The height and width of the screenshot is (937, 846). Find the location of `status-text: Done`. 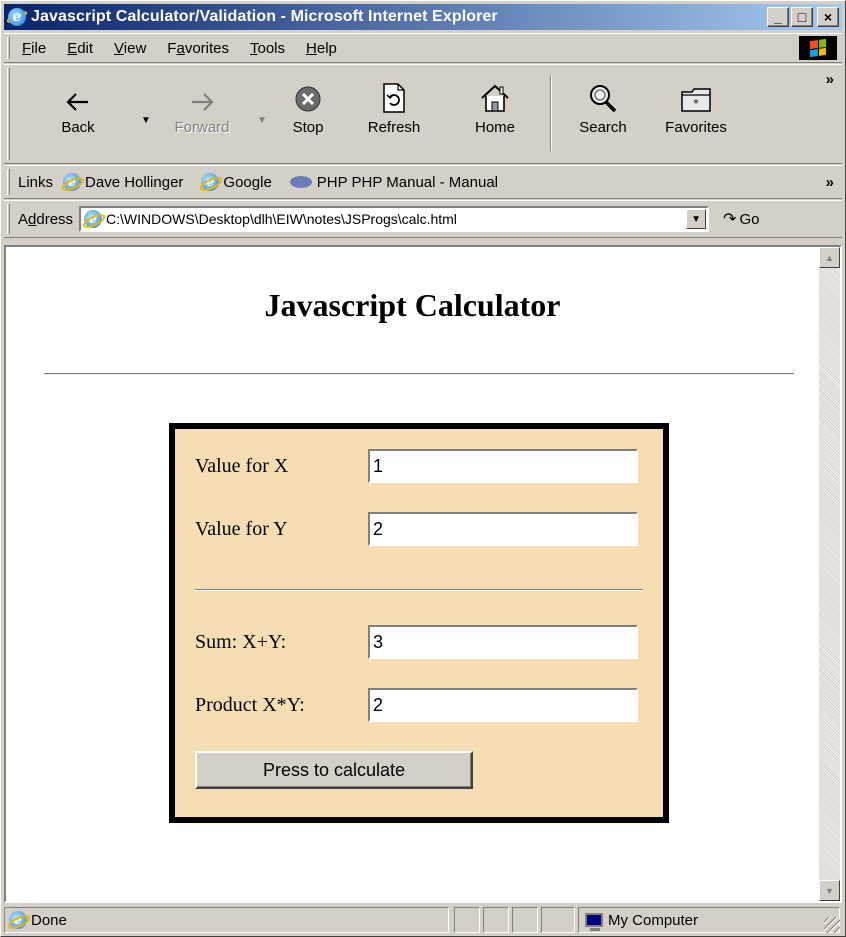

status-text: Done is located at coordinates (49, 920).